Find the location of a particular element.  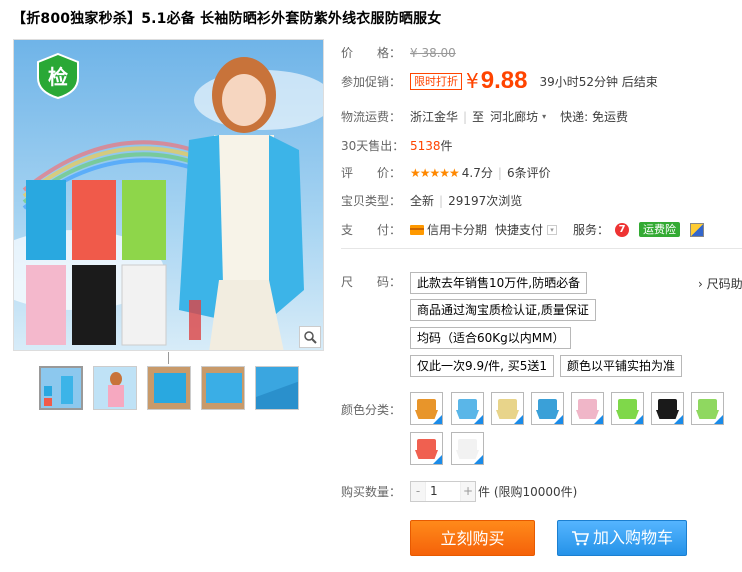

shipping-from: 浙江金华 is located at coordinates (434, 117).